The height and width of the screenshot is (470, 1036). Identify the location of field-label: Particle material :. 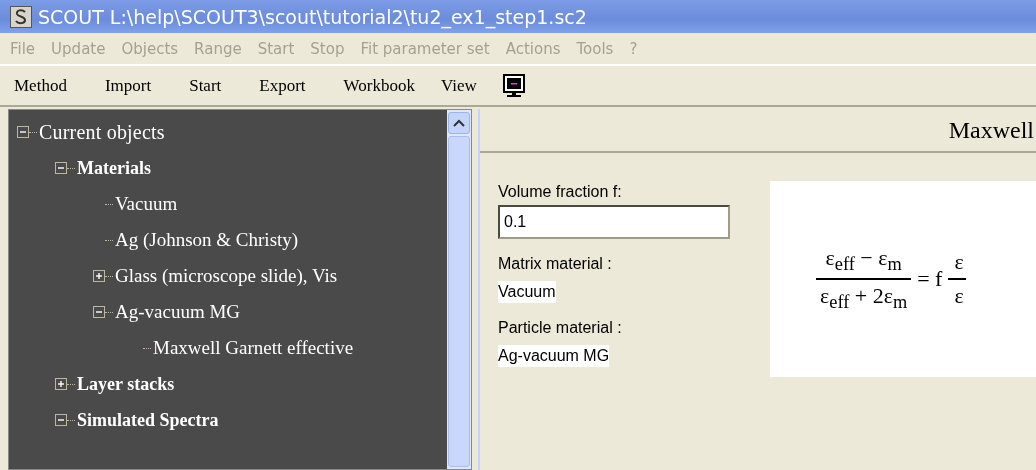
(560, 328).